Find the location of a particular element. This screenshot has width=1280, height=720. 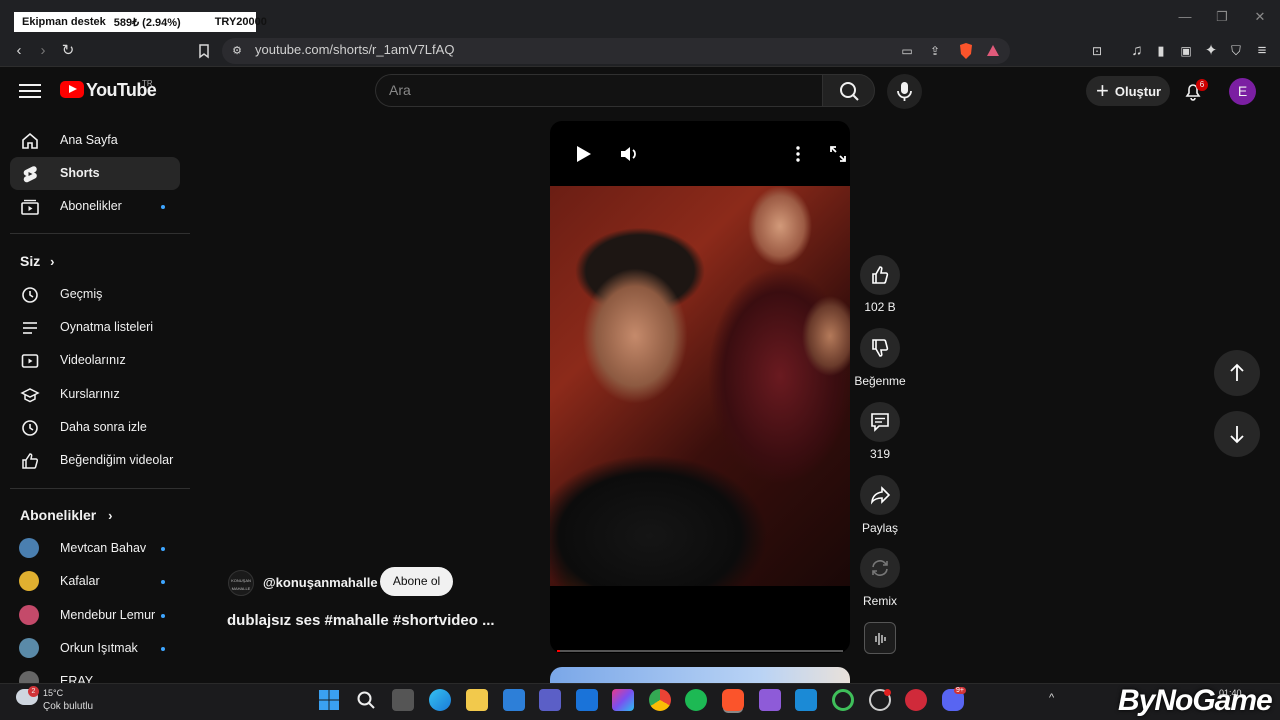

close-icon: ✕ is located at coordinates (1260, 17).